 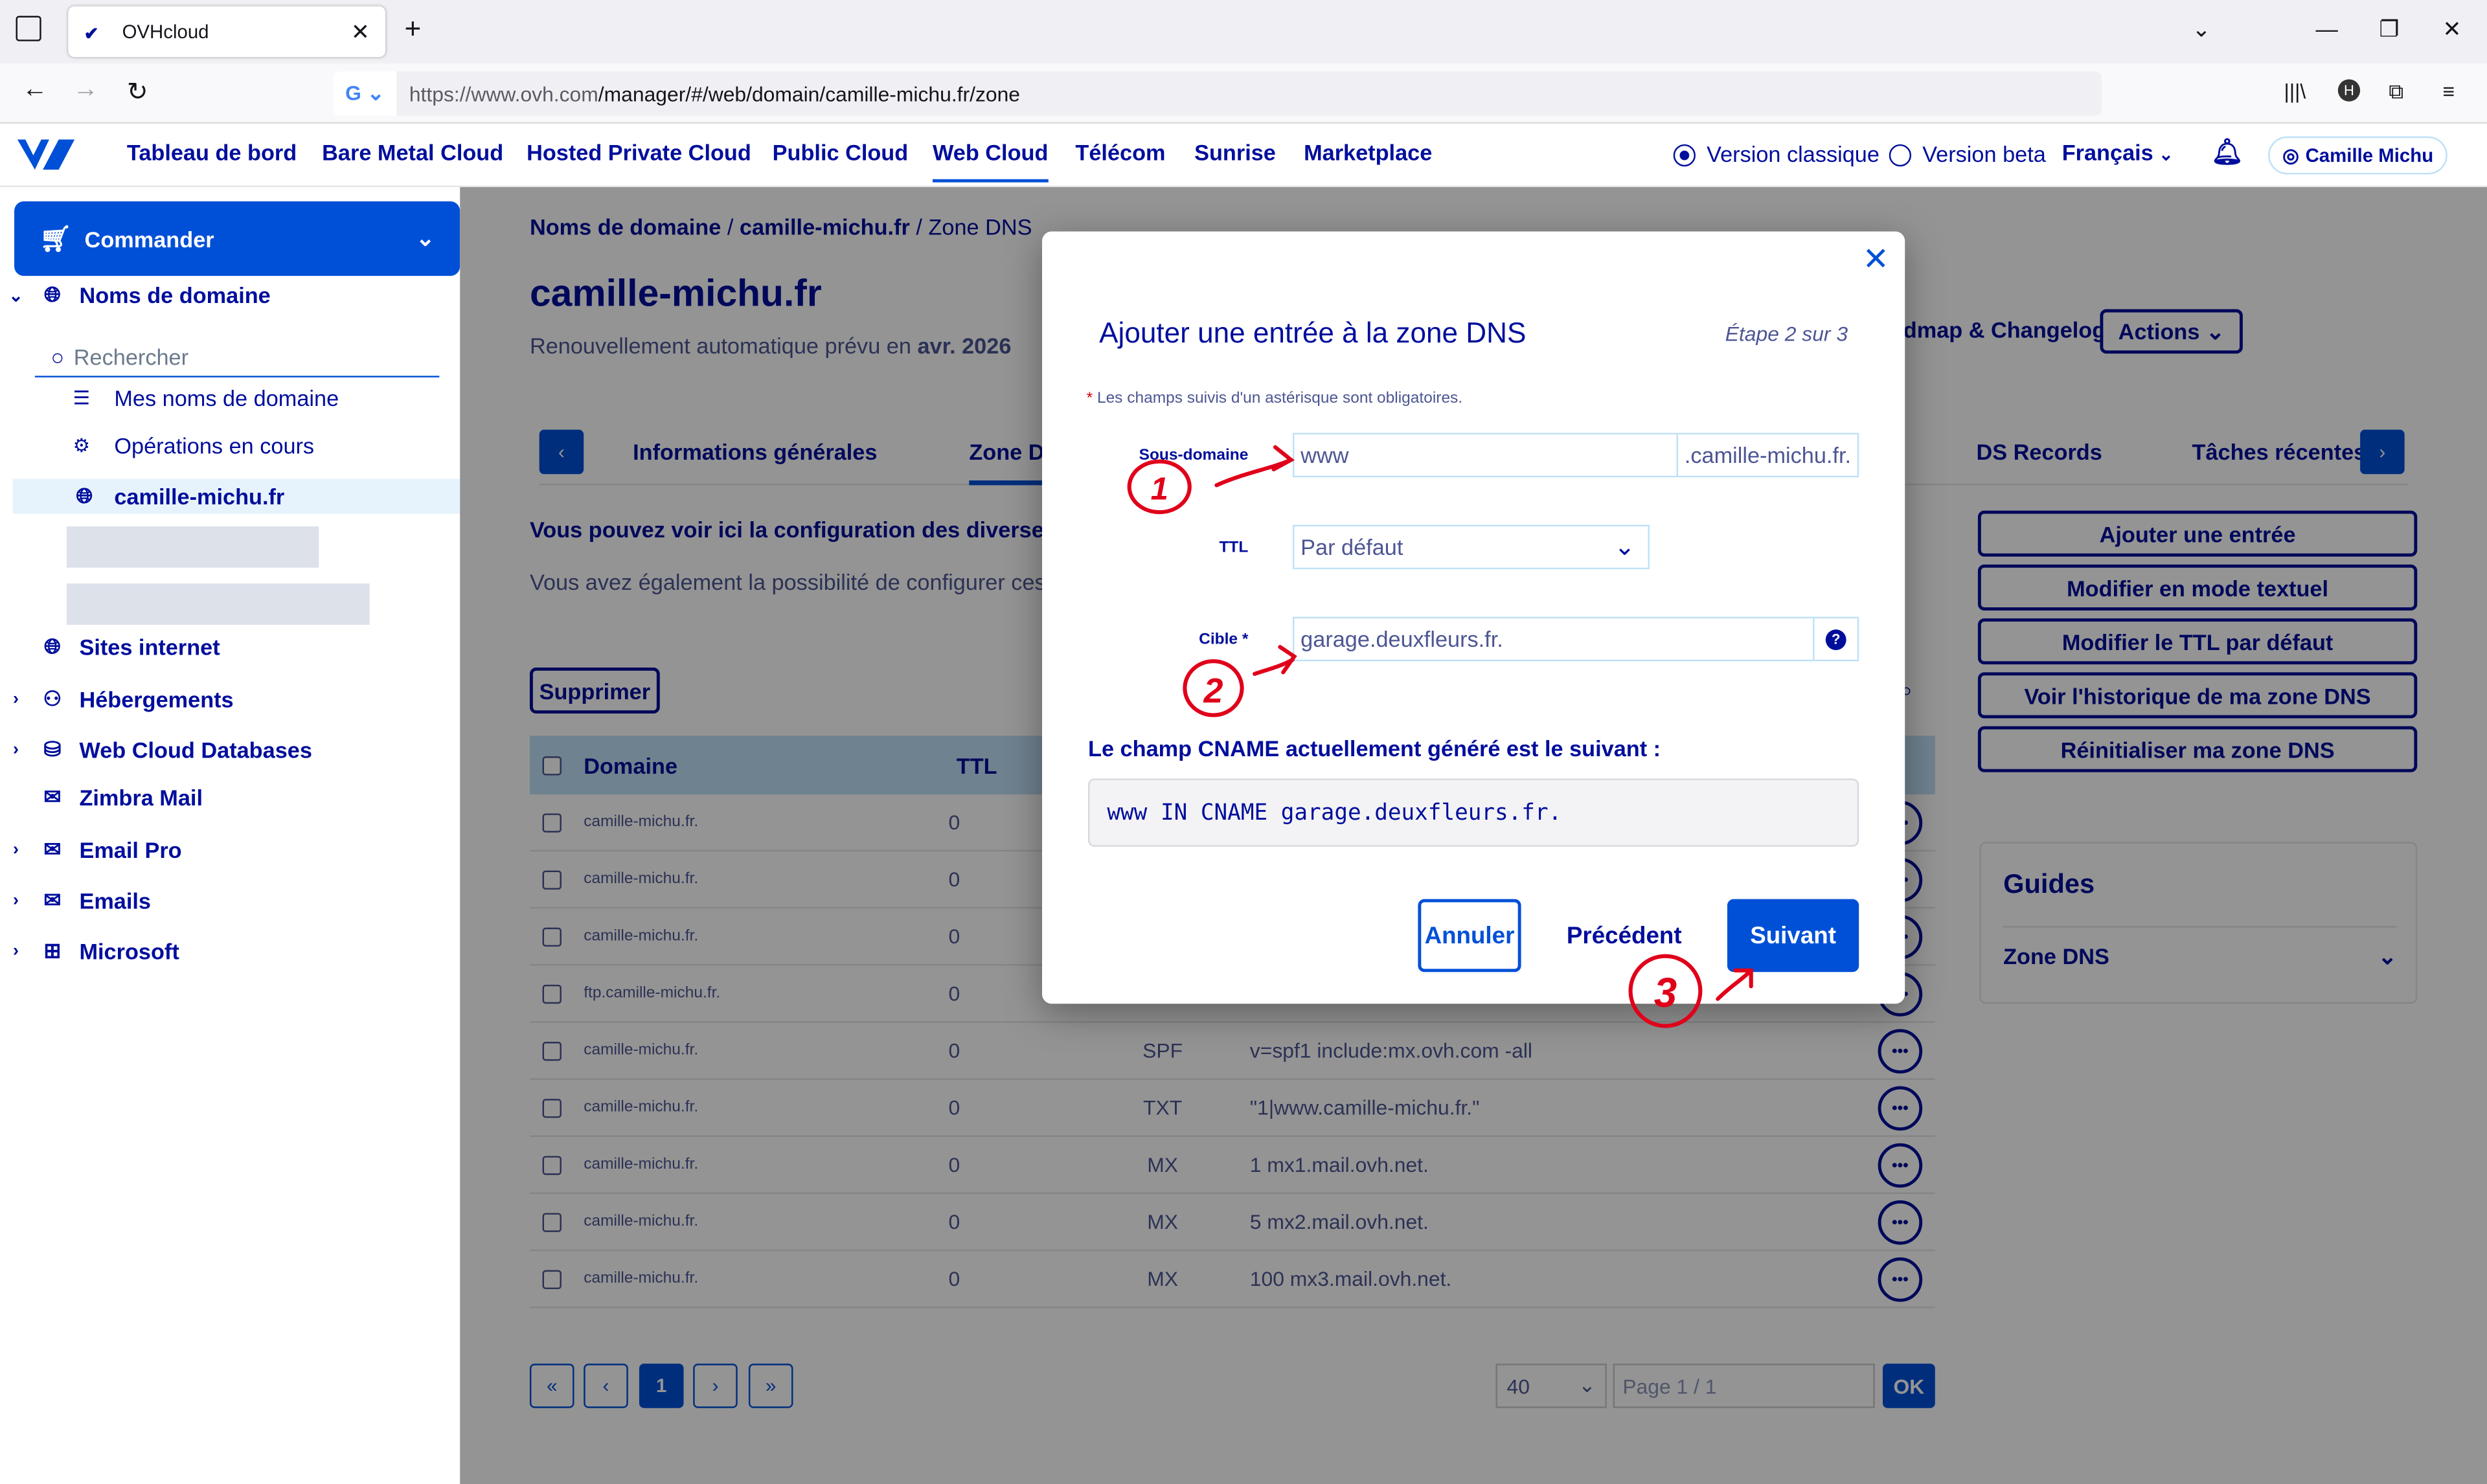 I want to click on minimize-icon: —, so click(x=2327, y=29).